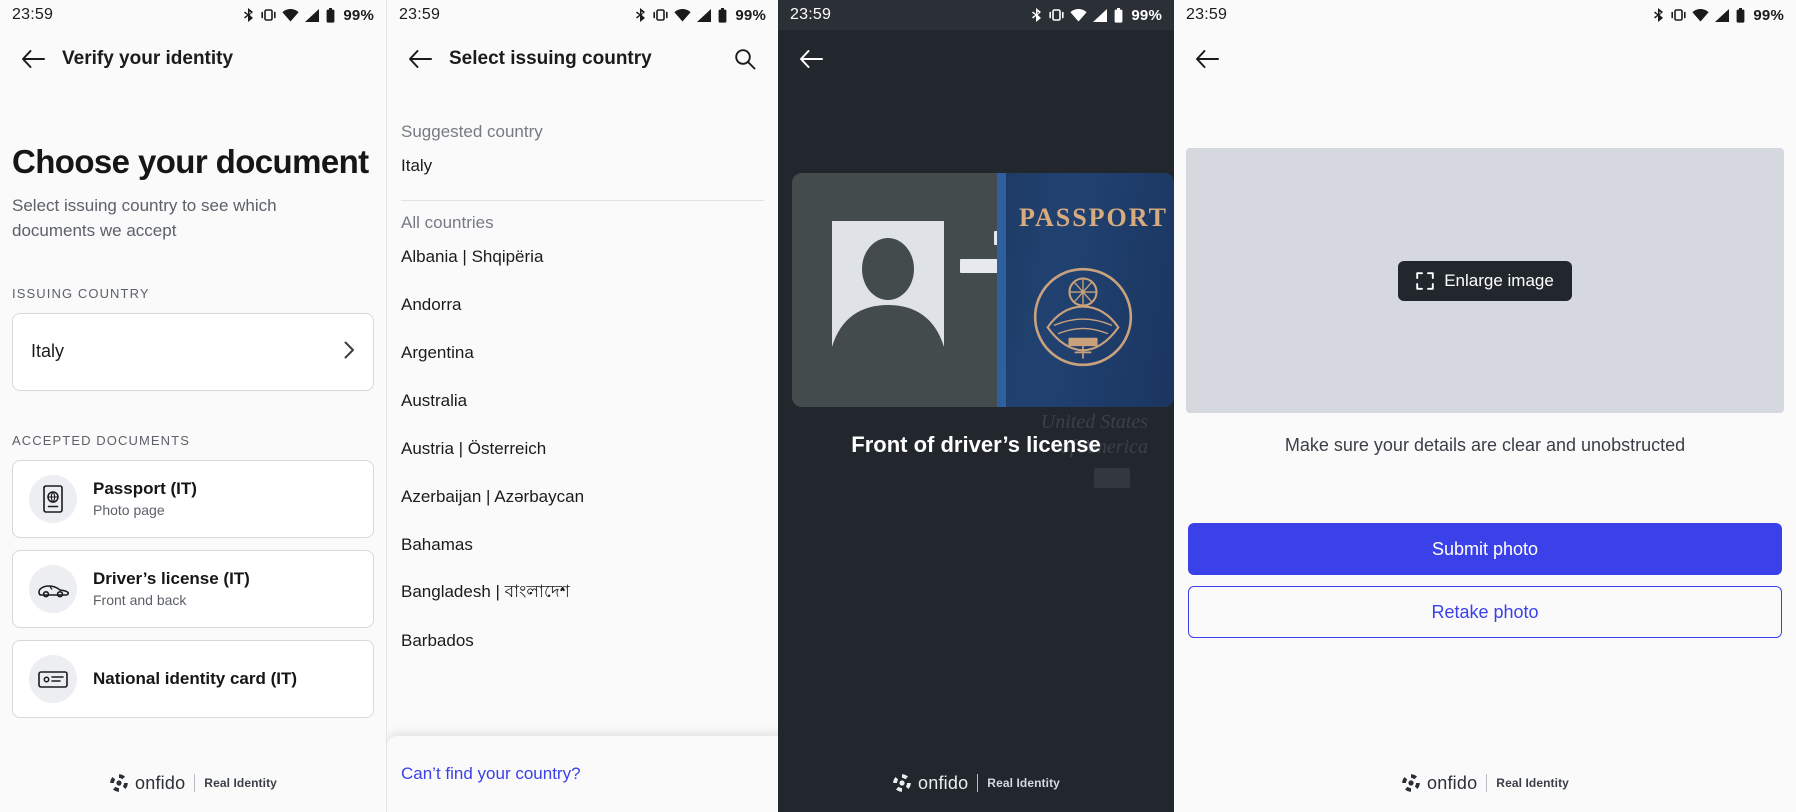 The image size is (1796, 812). I want to click on country-item-italy: Italy, so click(582, 166).